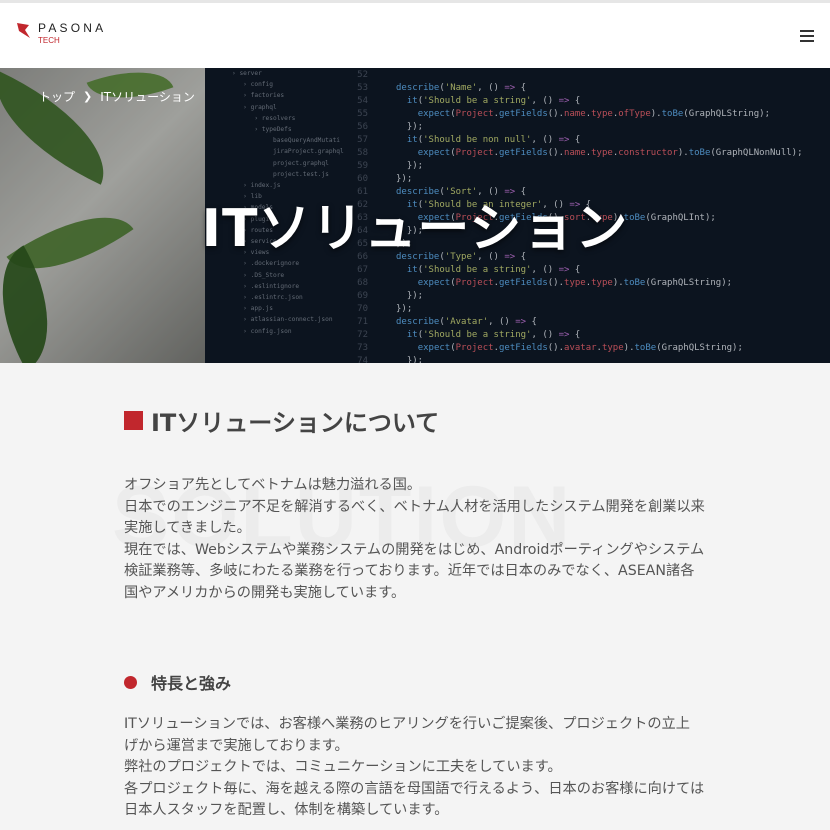 This screenshot has height=830, width=830. Describe the element at coordinates (343, 767) in the screenshot. I see `features-line: 弊社のプロジェクトでは、コミュニケーションに工夫をしています。` at that location.